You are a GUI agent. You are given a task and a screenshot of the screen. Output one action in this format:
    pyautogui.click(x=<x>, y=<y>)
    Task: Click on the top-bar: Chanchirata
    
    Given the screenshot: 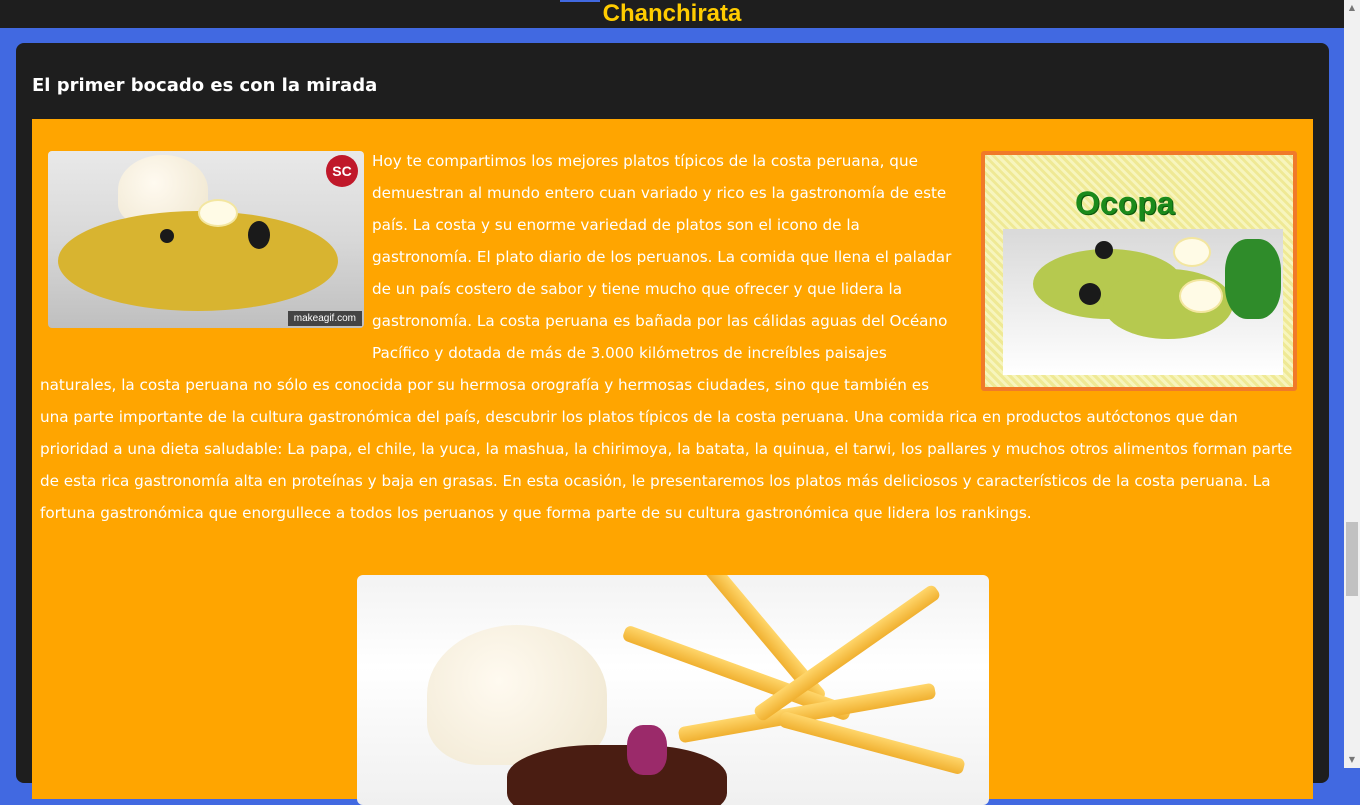 What is the action you would take?
    pyautogui.click(x=672, y=14)
    